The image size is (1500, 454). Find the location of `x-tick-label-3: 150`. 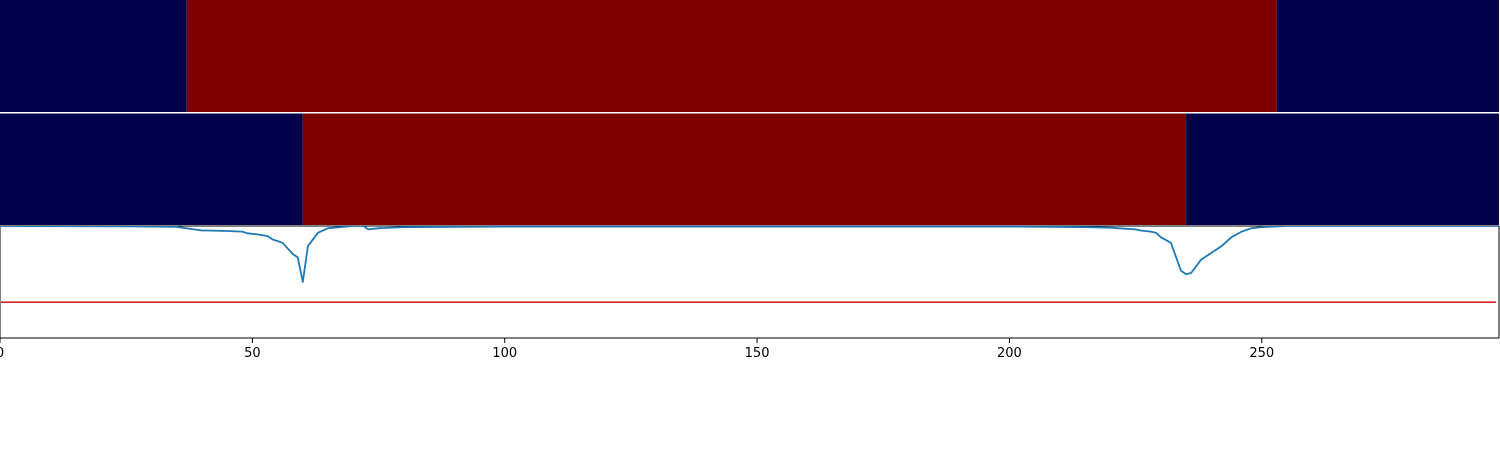

x-tick-label-3: 150 is located at coordinates (757, 353).